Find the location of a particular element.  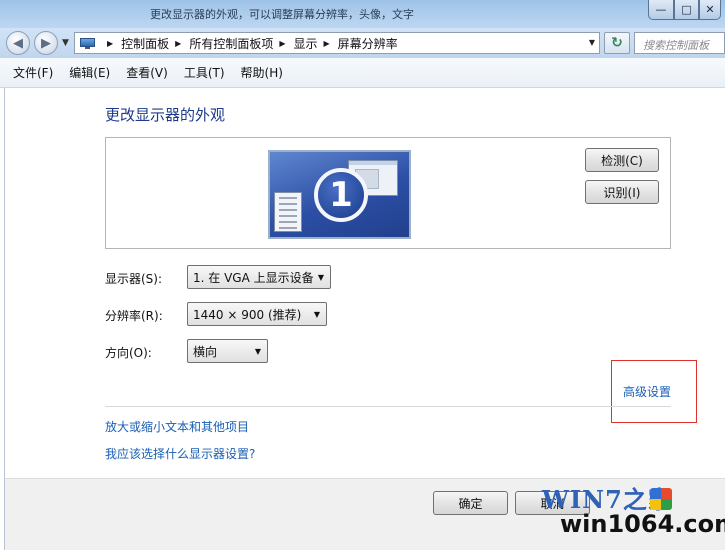

search-input: 搜索控制面板 is located at coordinates (679, 43).